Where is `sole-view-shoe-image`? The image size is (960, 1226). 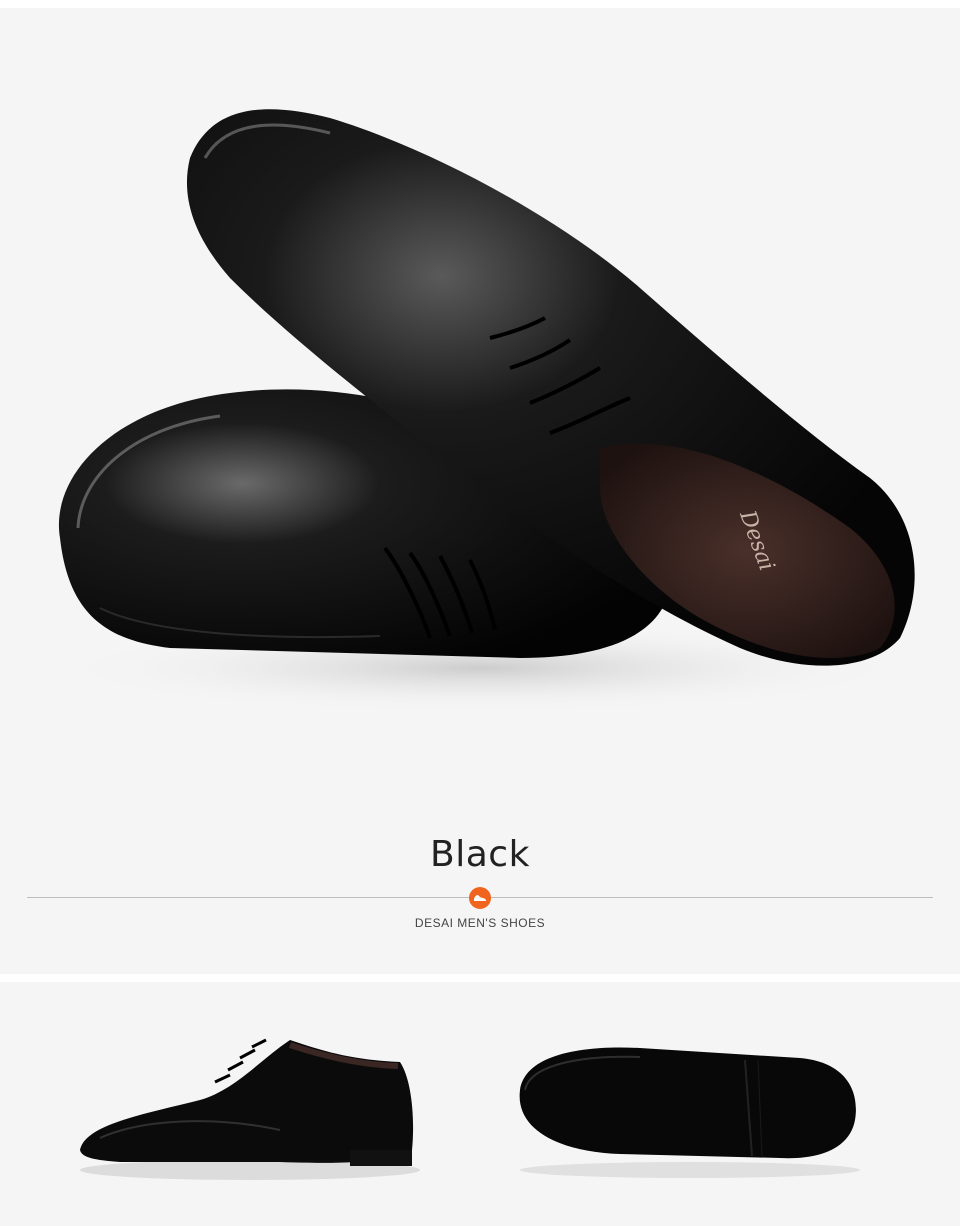
sole-view-shoe-image is located at coordinates (689, 1112).